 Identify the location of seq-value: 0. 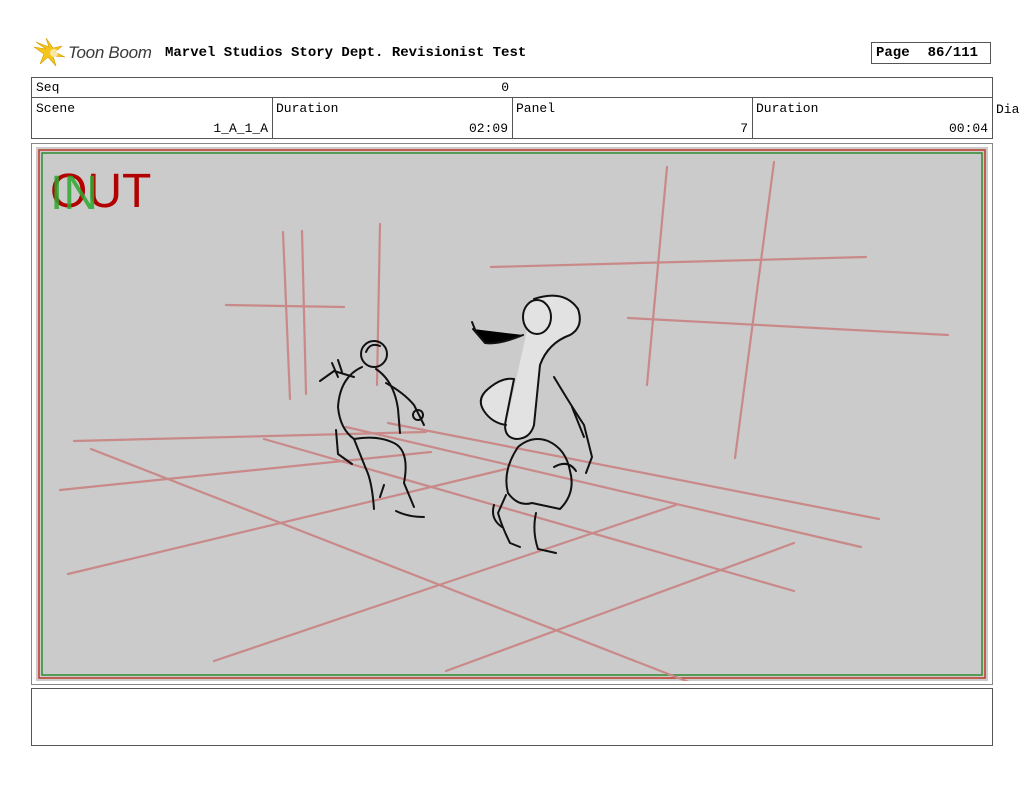
(505, 87).